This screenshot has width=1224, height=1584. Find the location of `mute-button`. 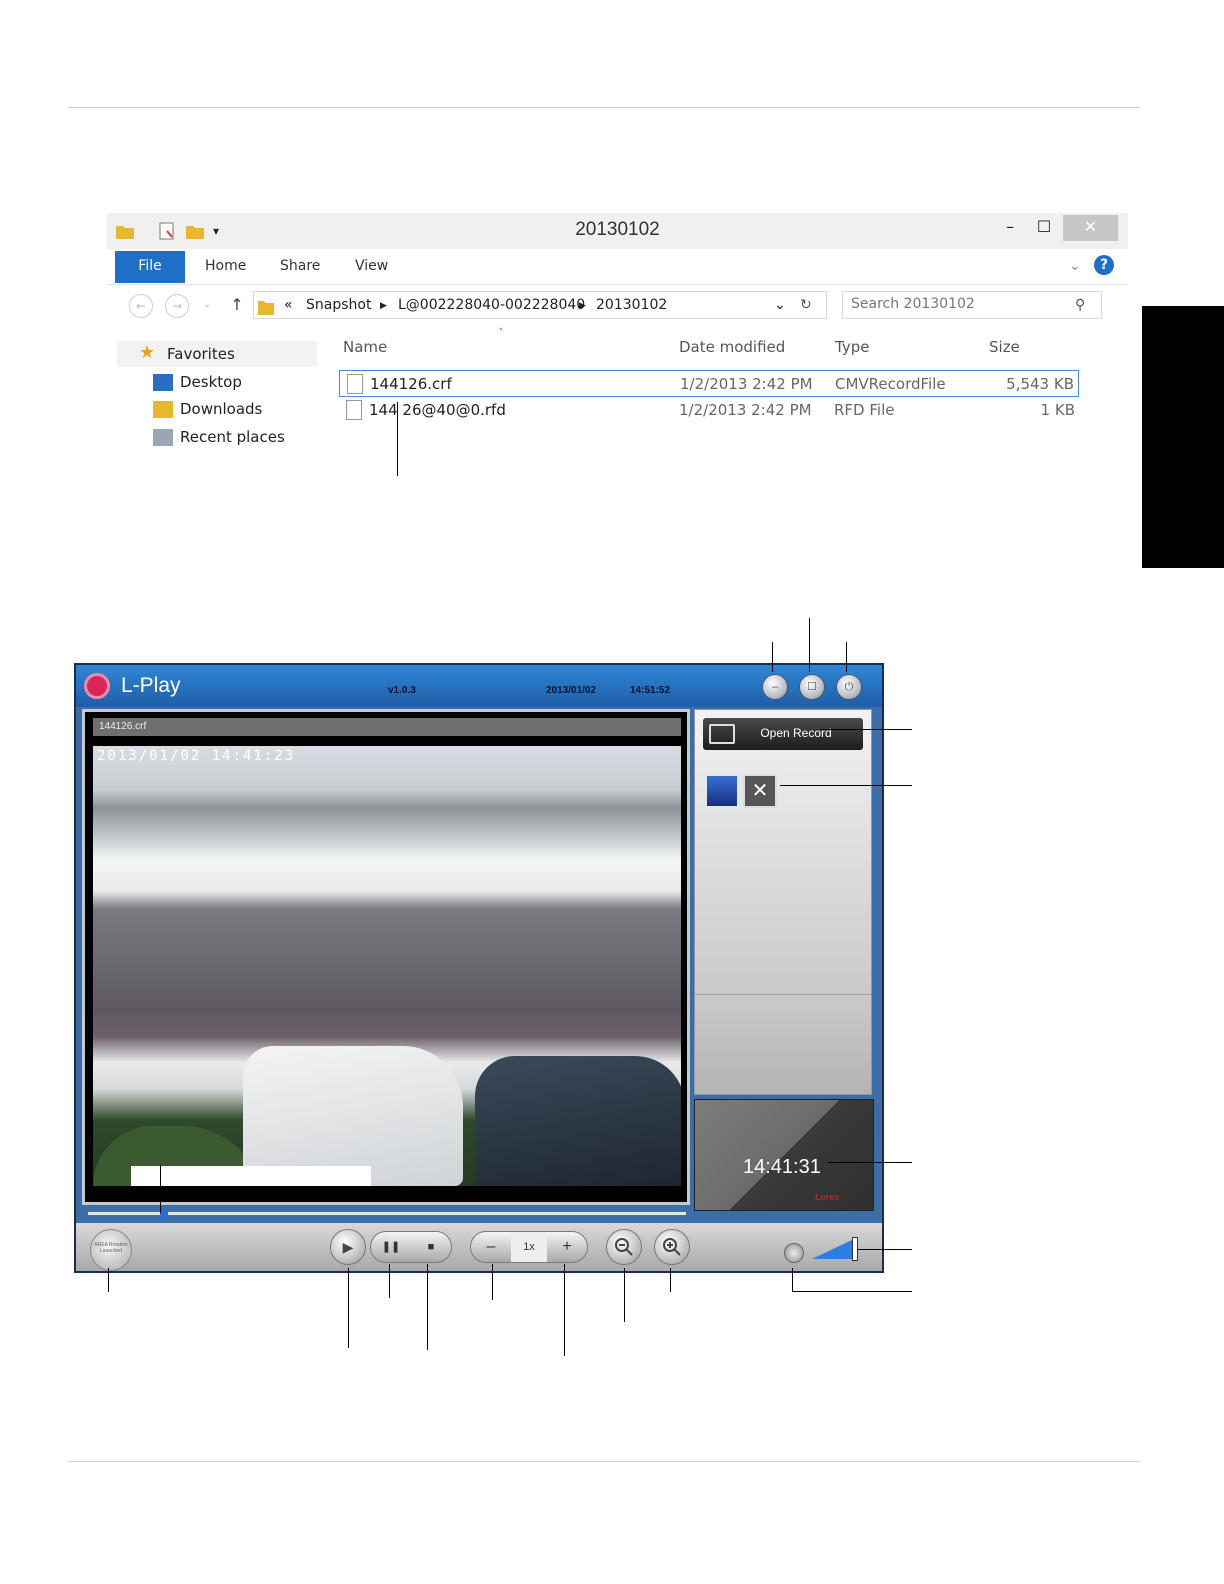

mute-button is located at coordinates (794, 1253).